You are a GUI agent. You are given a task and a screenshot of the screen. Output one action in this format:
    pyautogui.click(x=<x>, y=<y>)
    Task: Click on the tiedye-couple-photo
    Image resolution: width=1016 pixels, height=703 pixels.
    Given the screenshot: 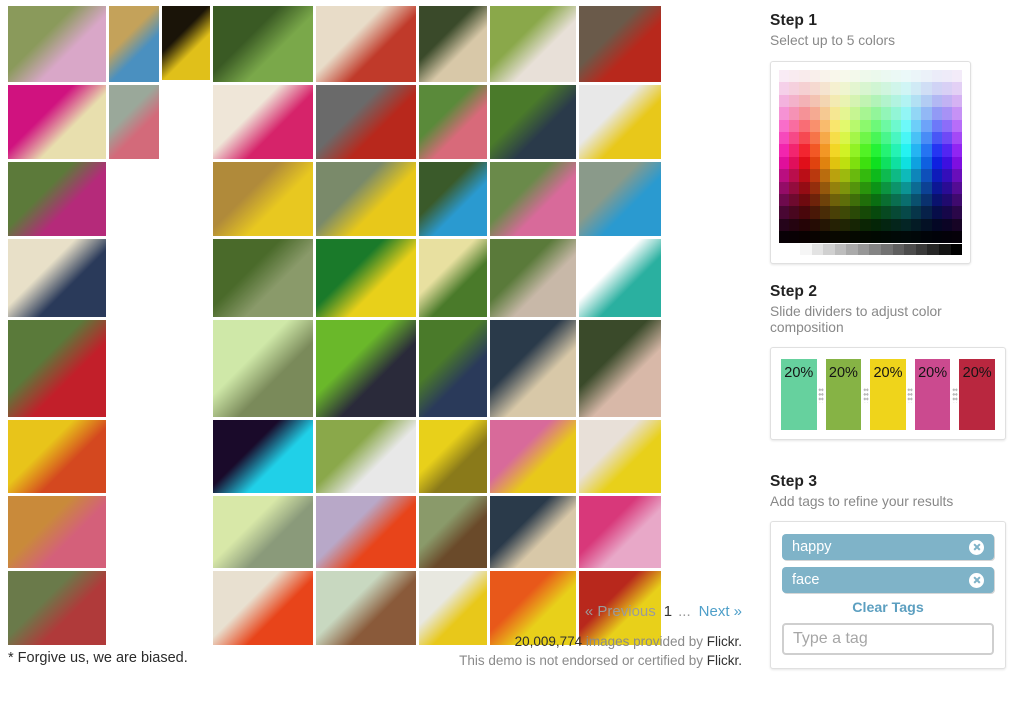 What is the action you would take?
    pyautogui.click(x=366, y=532)
    